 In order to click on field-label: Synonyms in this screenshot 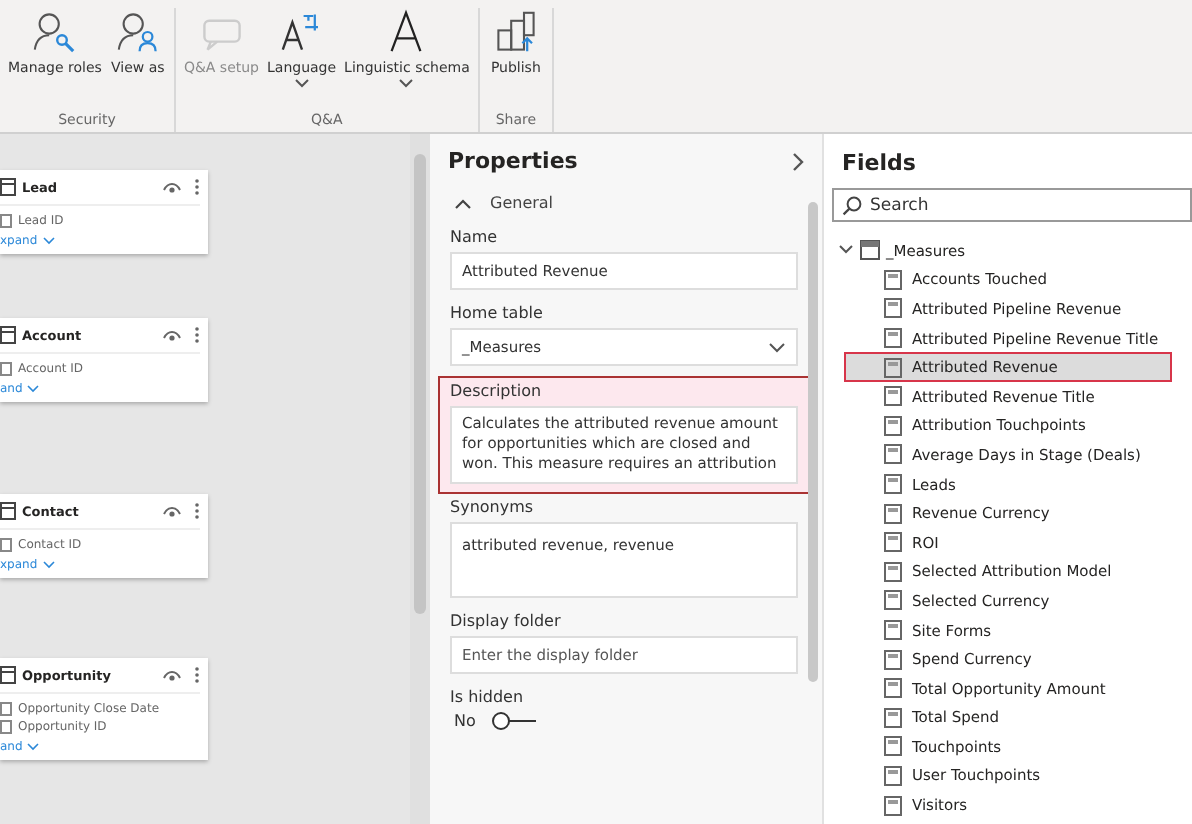, I will do `click(493, 507)`.